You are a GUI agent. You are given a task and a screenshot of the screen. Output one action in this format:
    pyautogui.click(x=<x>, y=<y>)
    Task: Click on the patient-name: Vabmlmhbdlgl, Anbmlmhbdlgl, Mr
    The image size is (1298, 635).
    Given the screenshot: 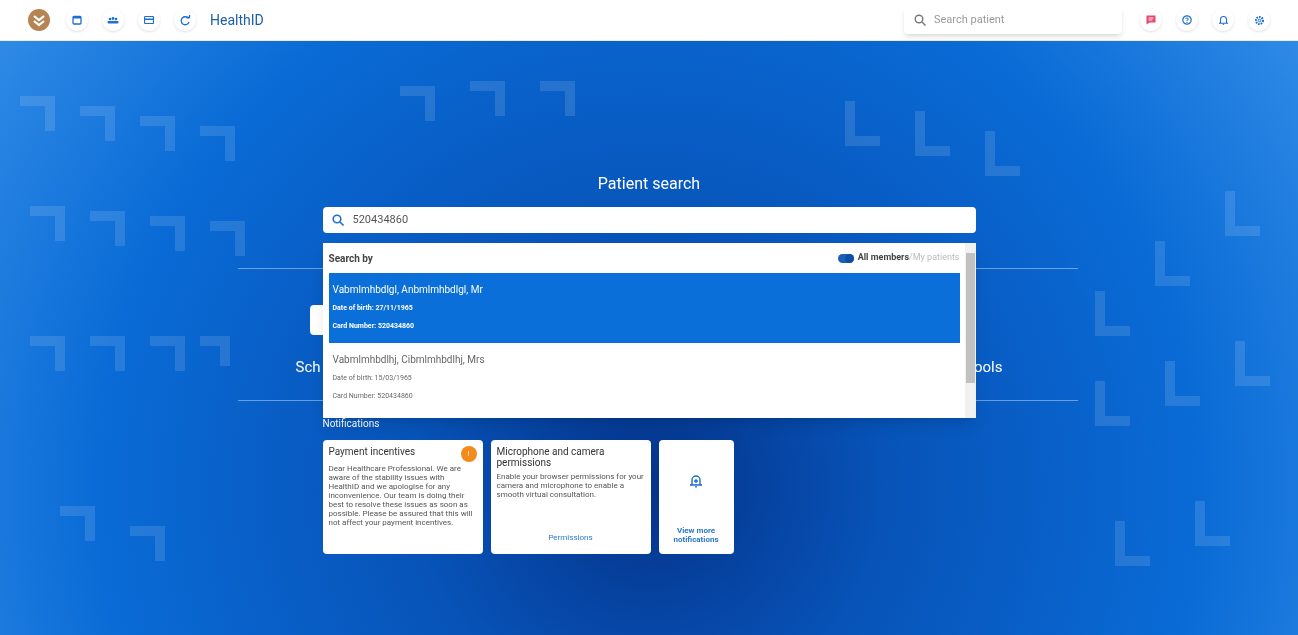 What is the action you would take?
    pyautogui.click(x=408, y=290)
    